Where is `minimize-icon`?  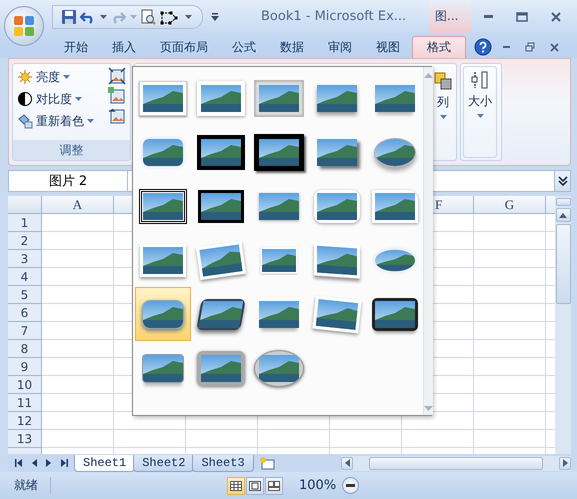 minimize-icon is located at coordinates (488, 16).